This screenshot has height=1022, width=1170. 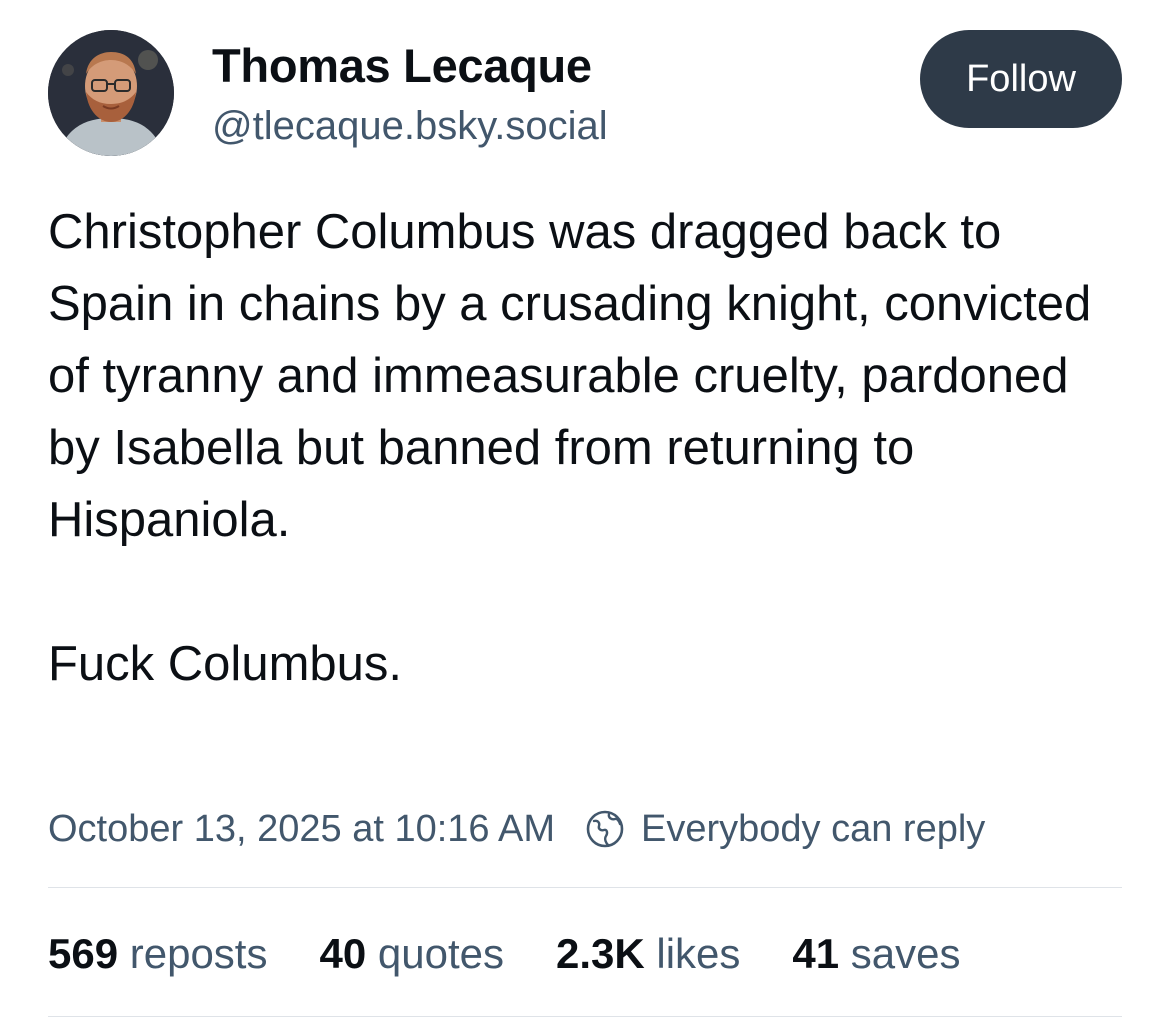 I want to click on reposts-stat: 569 reposts, so click(x=157, y=954).